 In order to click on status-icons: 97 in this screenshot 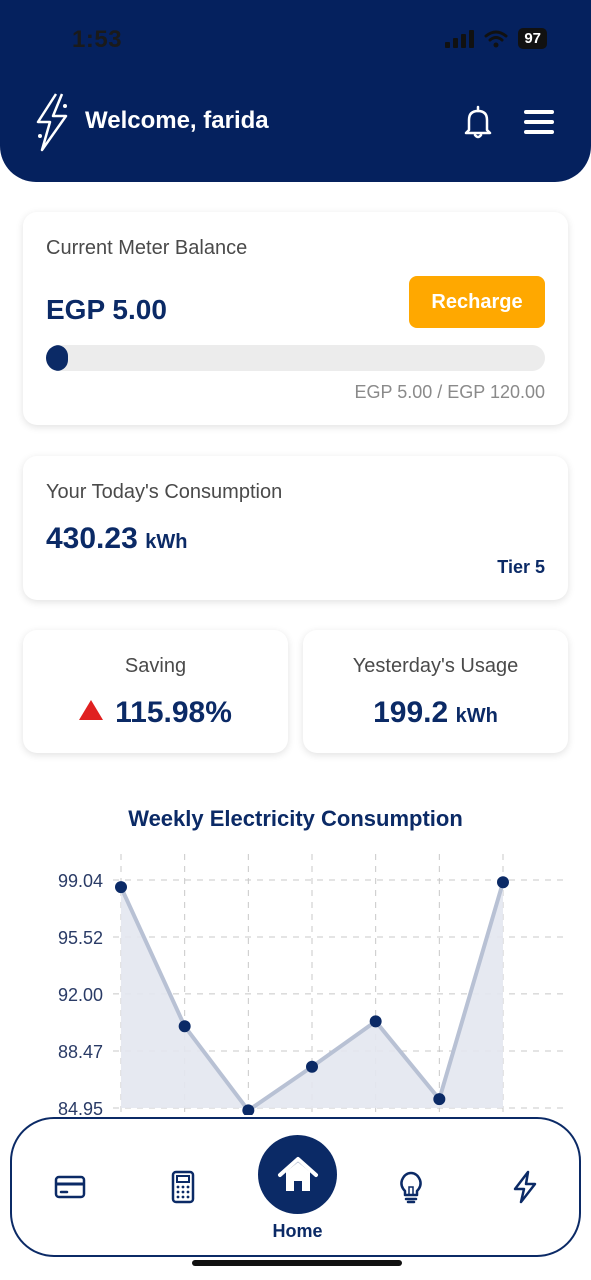, I will do `click(496, 38)`.